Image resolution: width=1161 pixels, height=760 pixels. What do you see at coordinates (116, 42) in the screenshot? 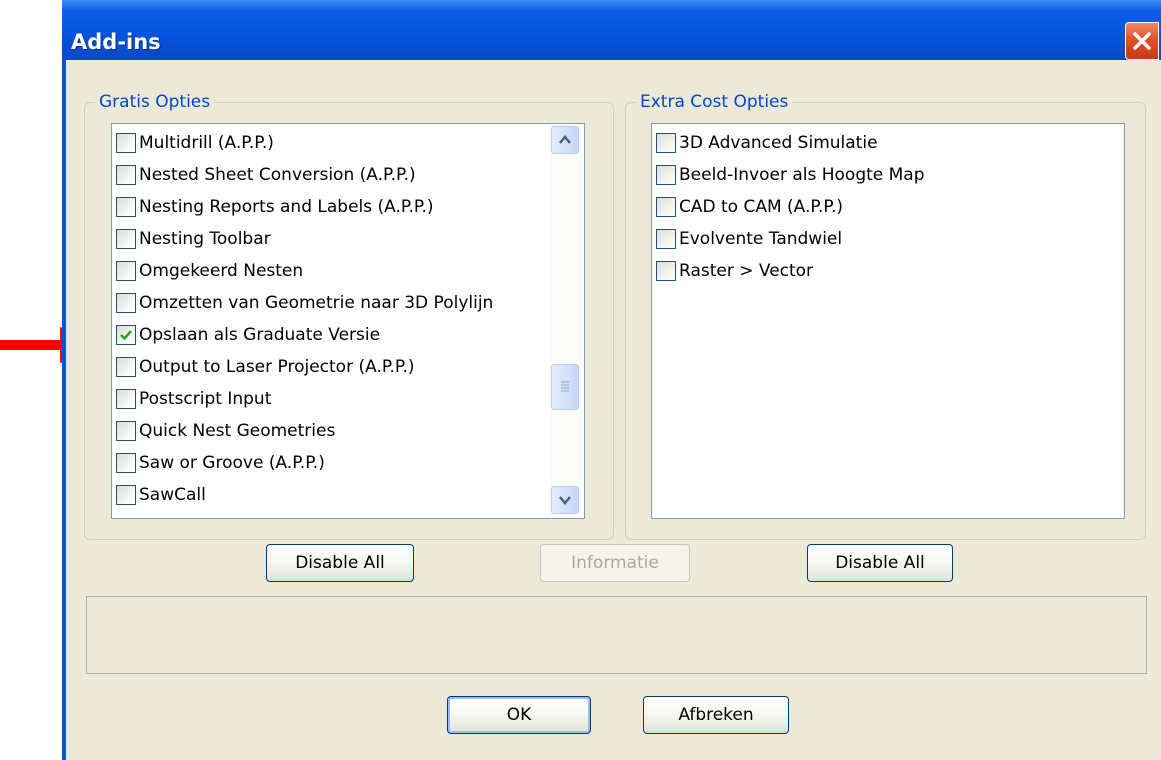
I see `dialog-title: Add-ins` at bounding box center [116, 42].